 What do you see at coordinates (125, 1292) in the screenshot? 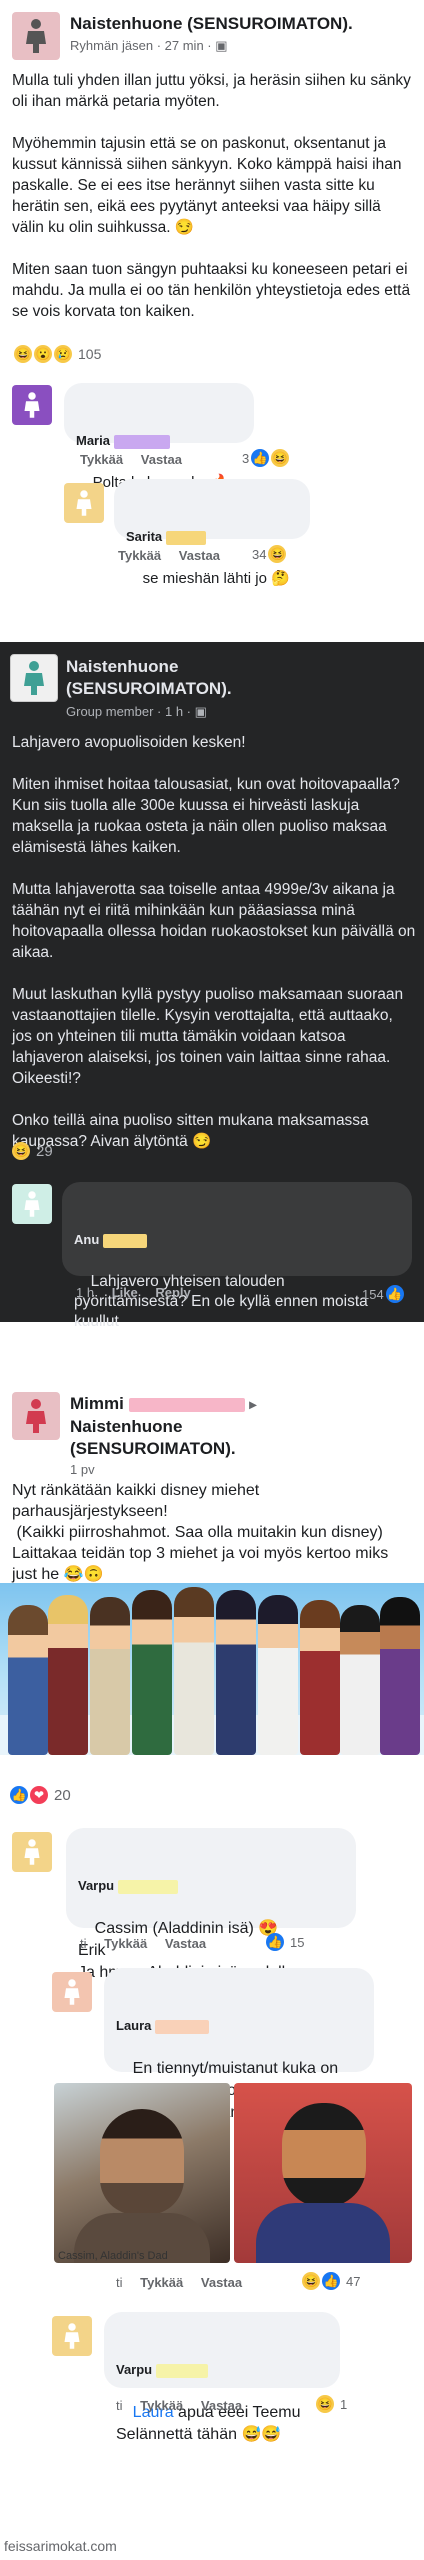
I see `like-action: Like` at bounding box center [125, 1292].